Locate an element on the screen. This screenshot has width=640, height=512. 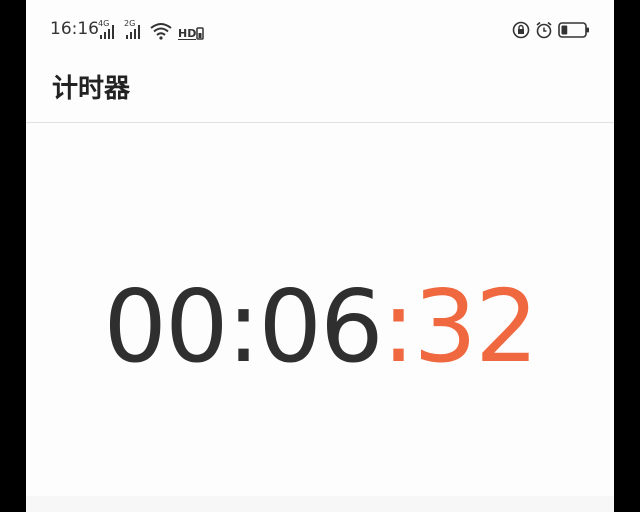
status-left-icons: 4G 2G HD is located at coordinates (151, 29).